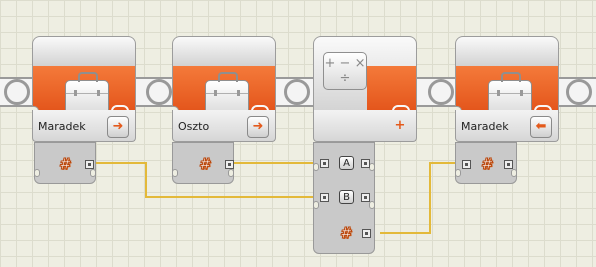 This screenshot has width=596, height=267. I want to click on input-b-label: B, so click(346, 197).